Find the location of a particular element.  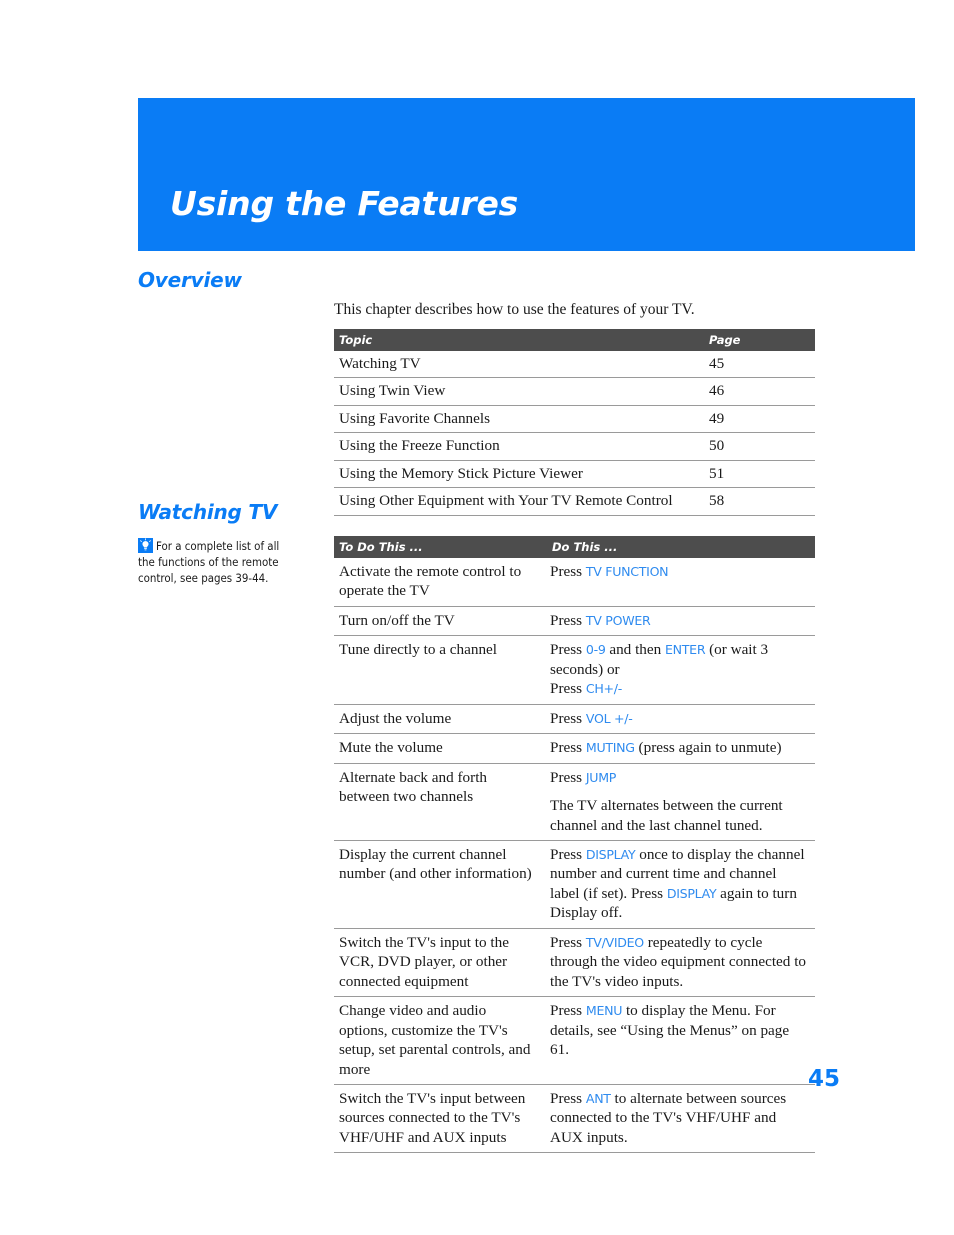

table-row: Using the Memory Stick Picture Viewer 51 is located at coordinates (574, 474).